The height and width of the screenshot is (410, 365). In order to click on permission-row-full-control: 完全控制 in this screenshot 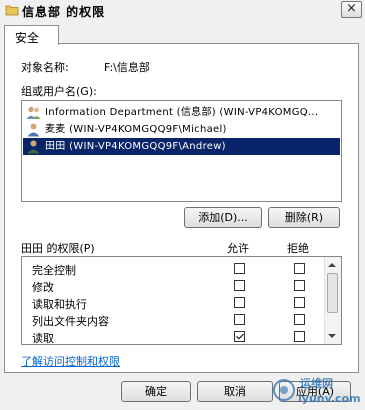, I will do `click(174, 268)`.